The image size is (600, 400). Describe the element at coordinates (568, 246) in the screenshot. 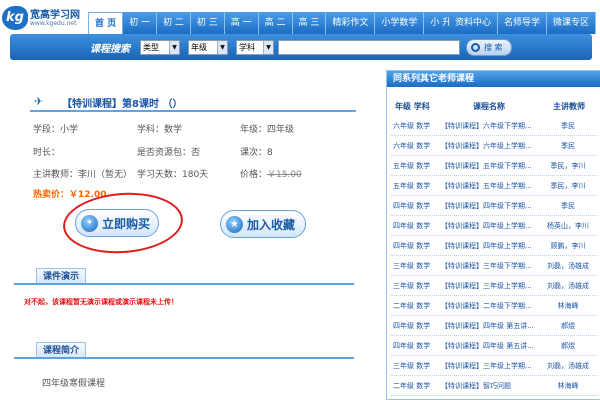

I see `row-teacher: 顾鹏，李川` at that location.